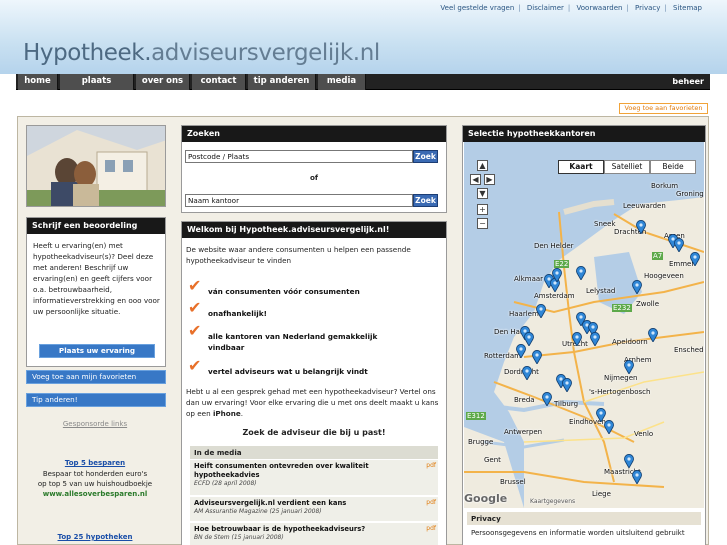 This screenshot has height=545, width=727. Describe the element at coordinates (584, 134) in the screenshot. I see `map-panel-title: Selectie hypotheekkantoren` at that location.